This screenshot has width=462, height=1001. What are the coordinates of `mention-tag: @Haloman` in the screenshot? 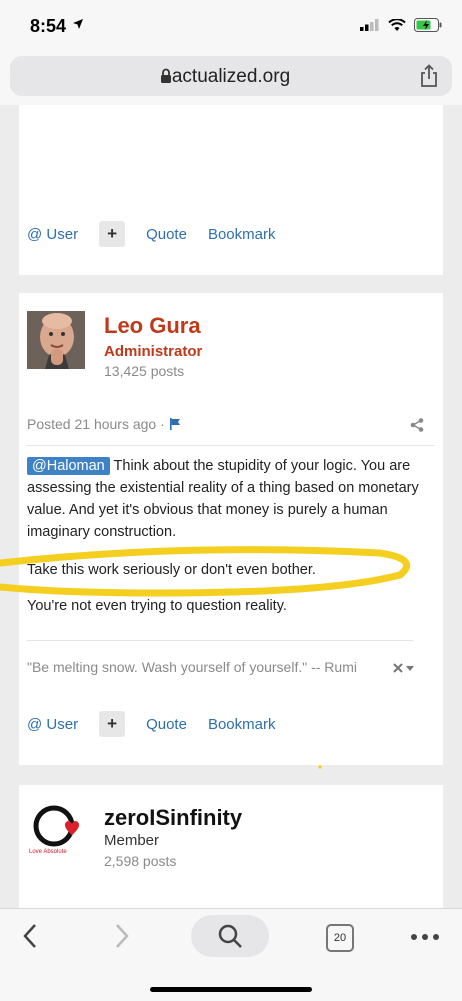 It's located at (68, 466).